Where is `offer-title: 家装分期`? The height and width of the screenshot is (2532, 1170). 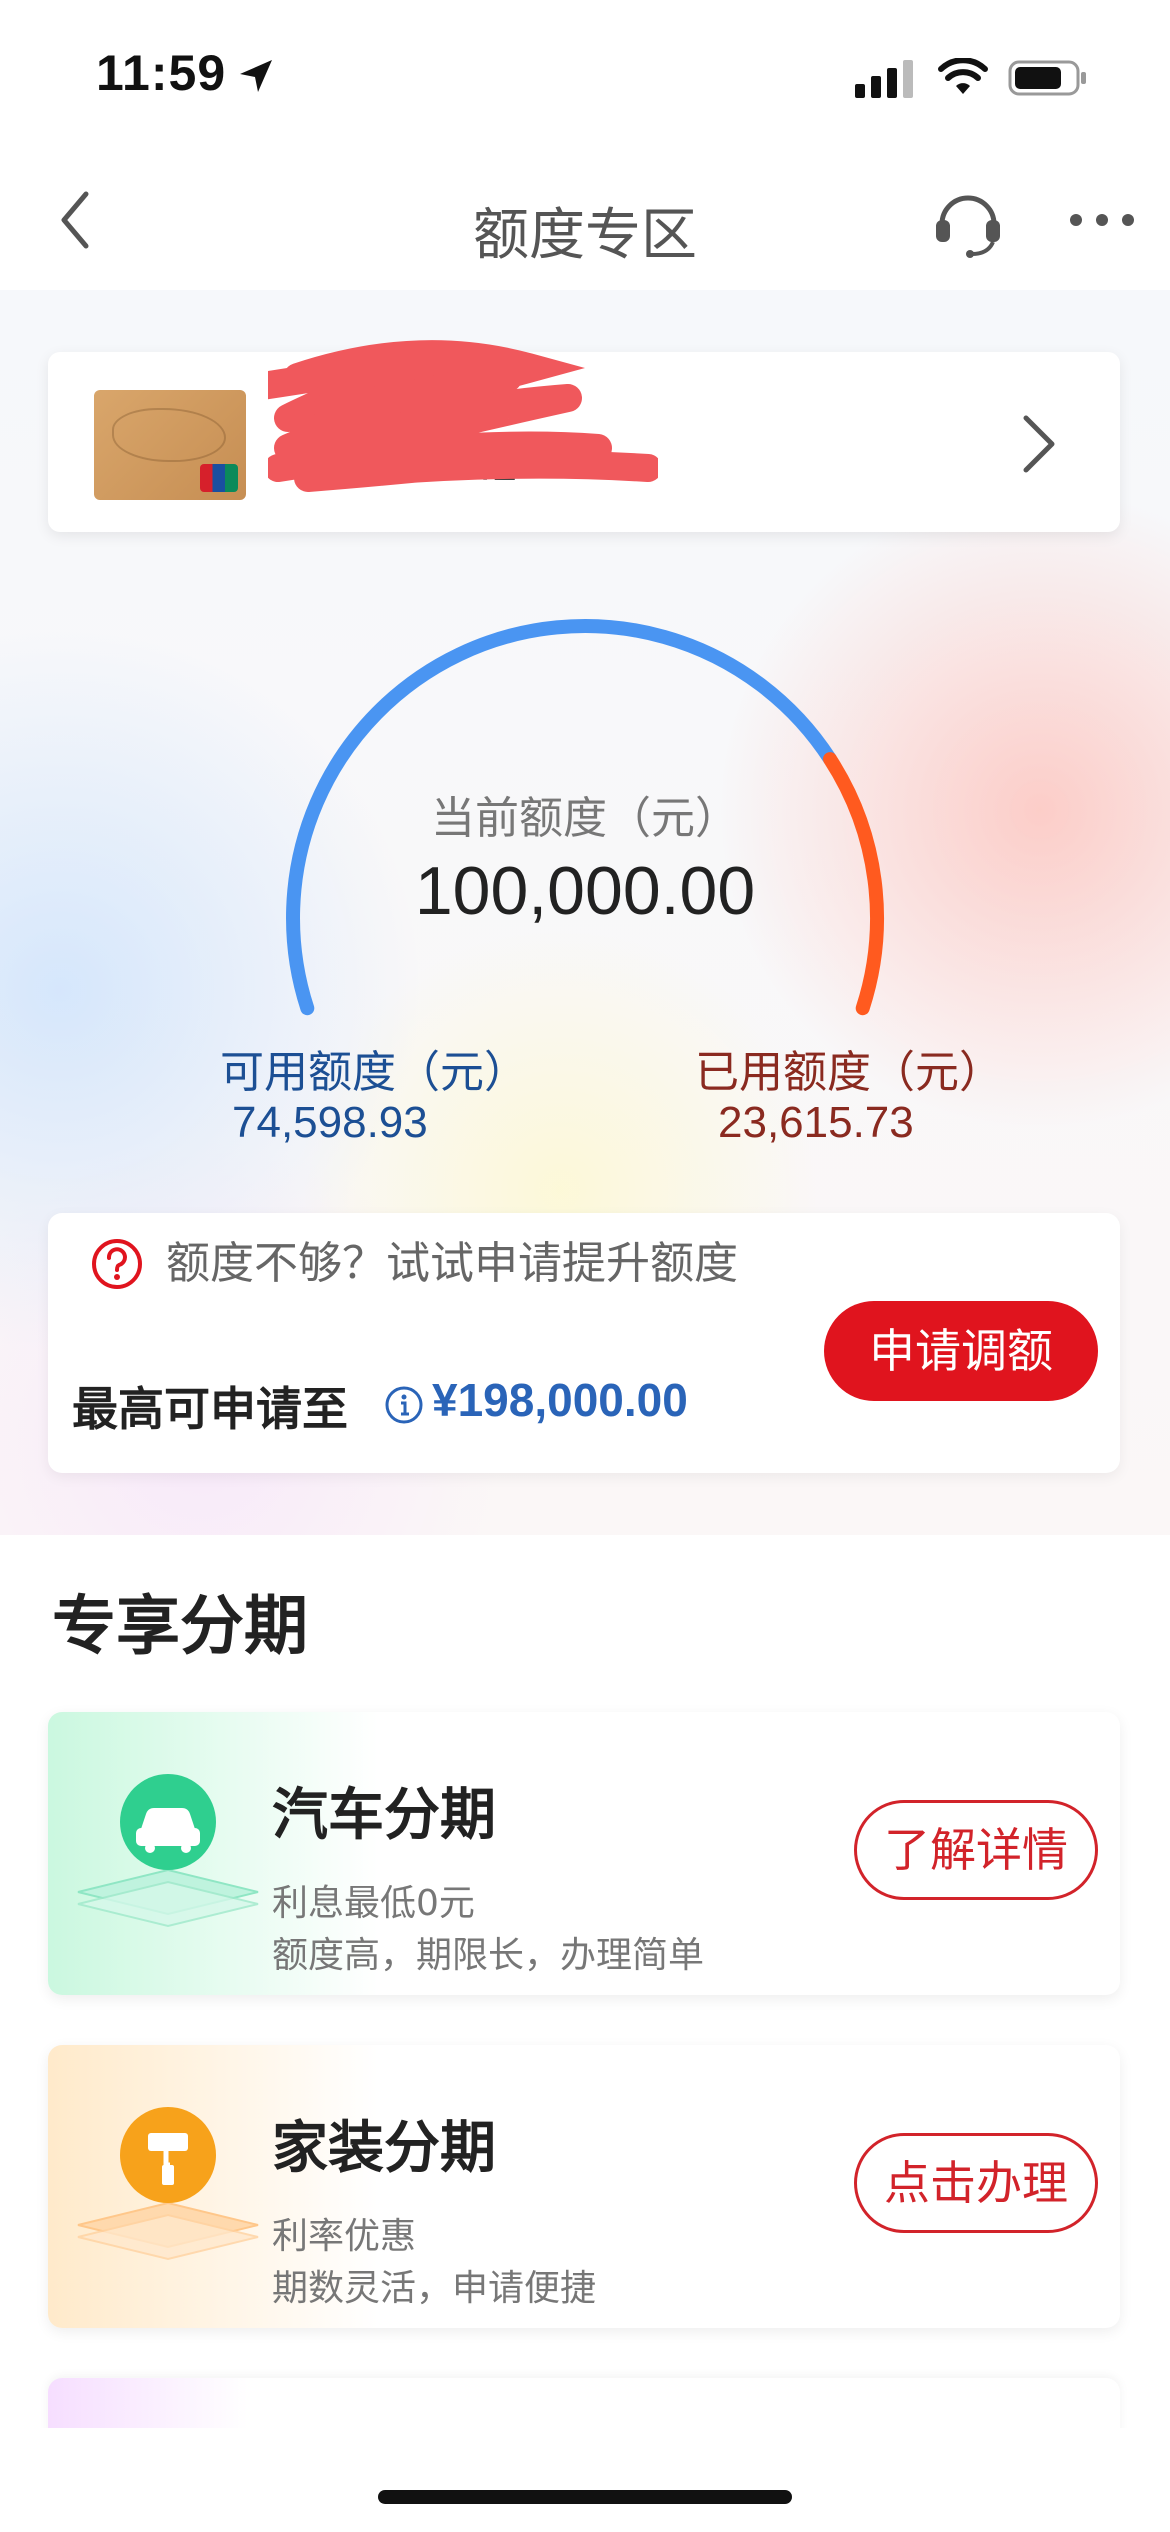
offer-title: 家装分期 is located at coordinates (384, 2148).